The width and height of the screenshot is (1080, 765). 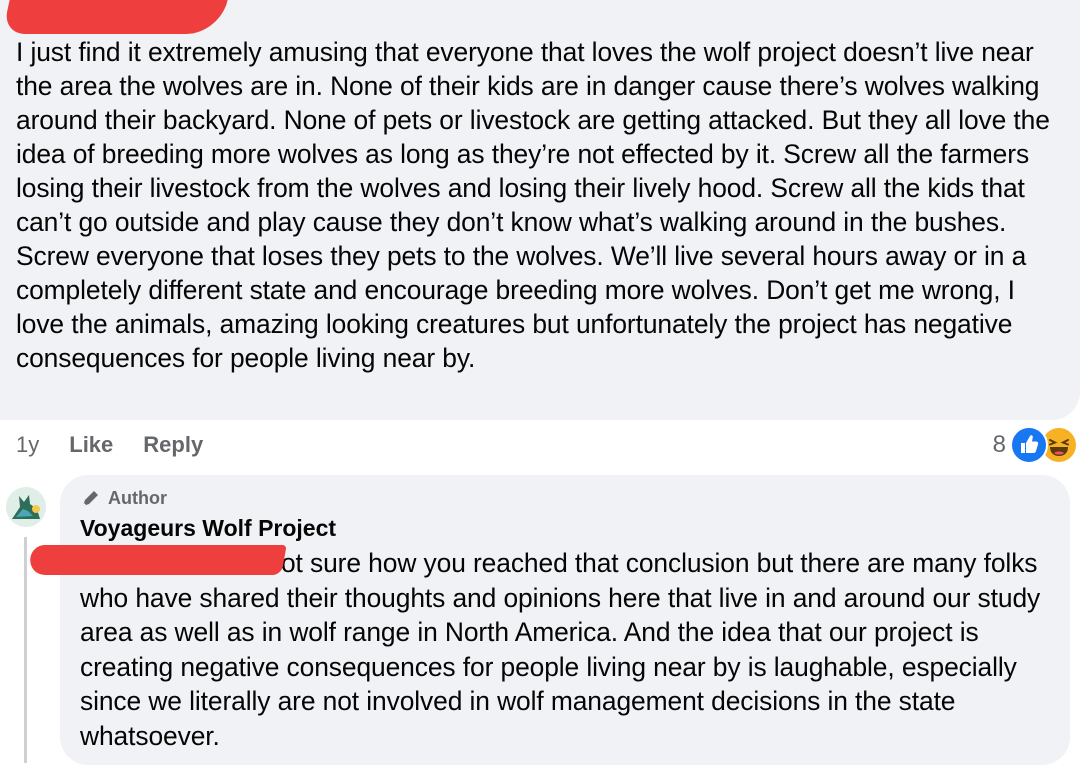 What do you see at coordinates (26, 507) in the screenshot?
I see `author-avatar` at bounding box center [26, 507].